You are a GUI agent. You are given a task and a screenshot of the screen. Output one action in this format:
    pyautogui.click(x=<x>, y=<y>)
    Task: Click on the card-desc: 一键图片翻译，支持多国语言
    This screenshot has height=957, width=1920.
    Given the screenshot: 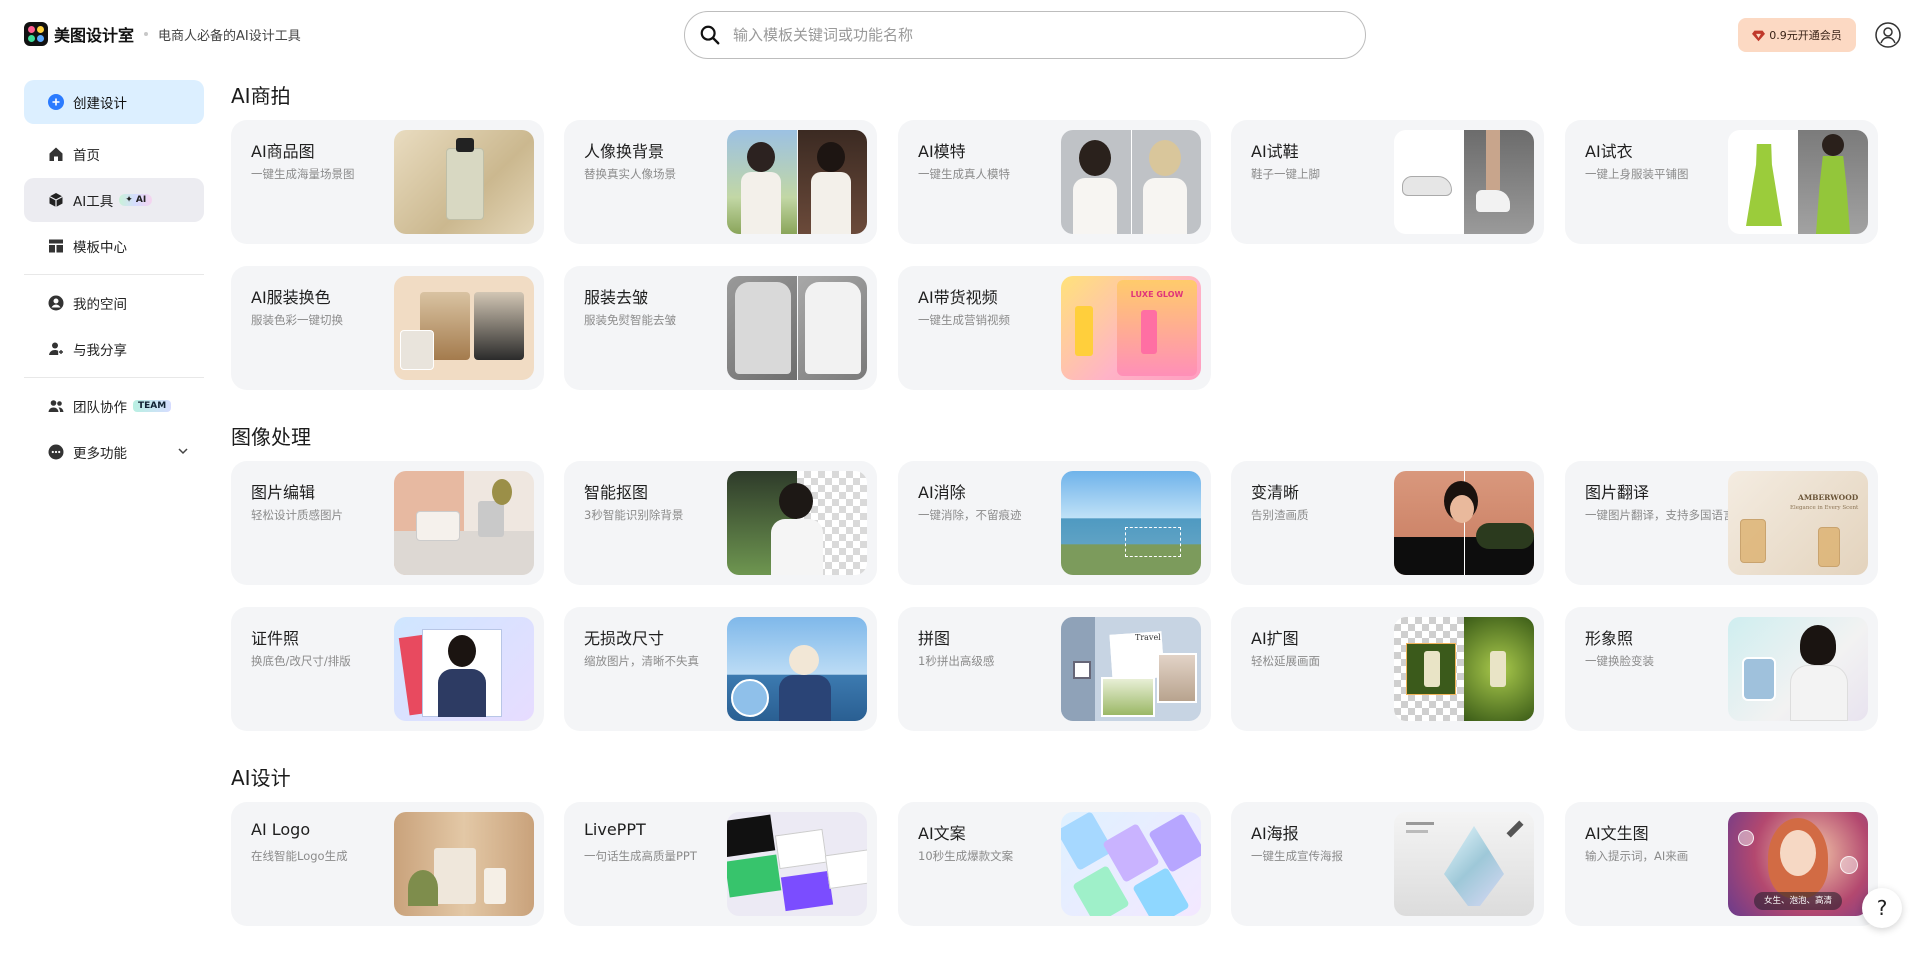 What is the action you would take?
    pyautogui.click(x=1660, y=515)
    